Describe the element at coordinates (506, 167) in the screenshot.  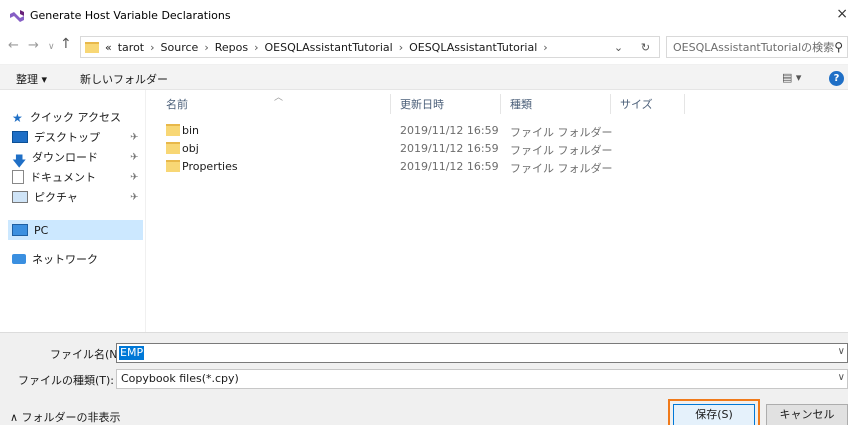
I see `file-row: Properties 2019/11/12 16:59 ファイル フォルダー` at that location.